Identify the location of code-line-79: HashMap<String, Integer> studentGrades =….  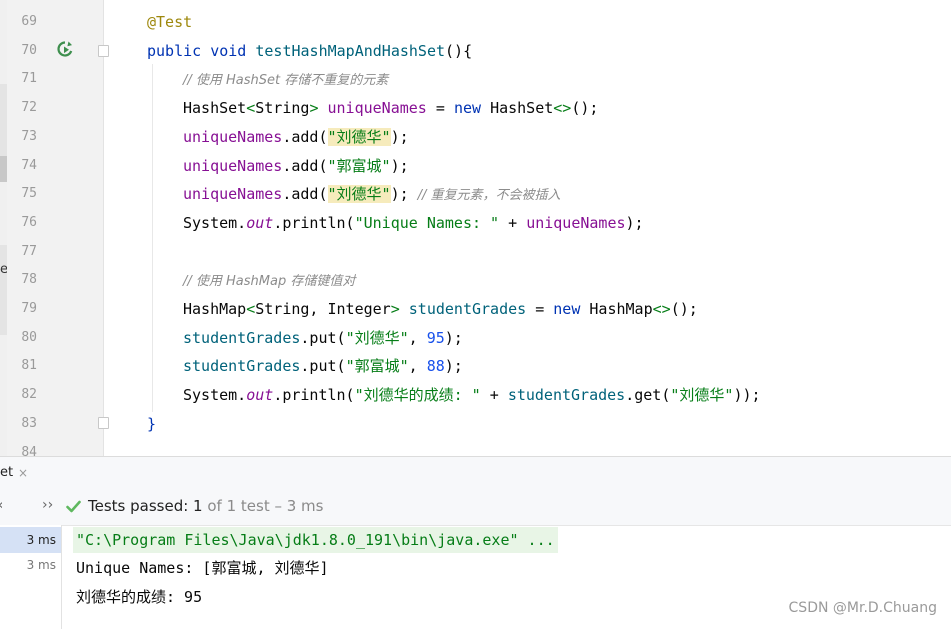
(440, 309).